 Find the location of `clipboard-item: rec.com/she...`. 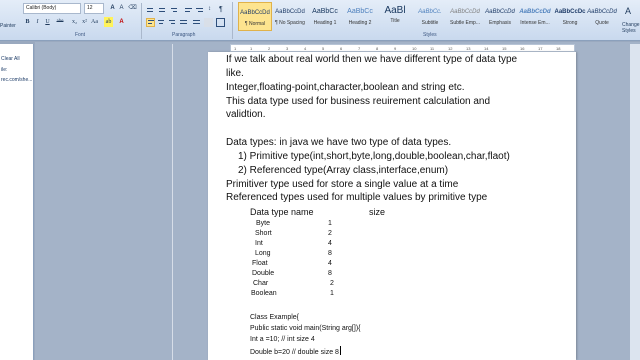

clipboard-item: rec.com/she... is located at coordinates (16, 80).